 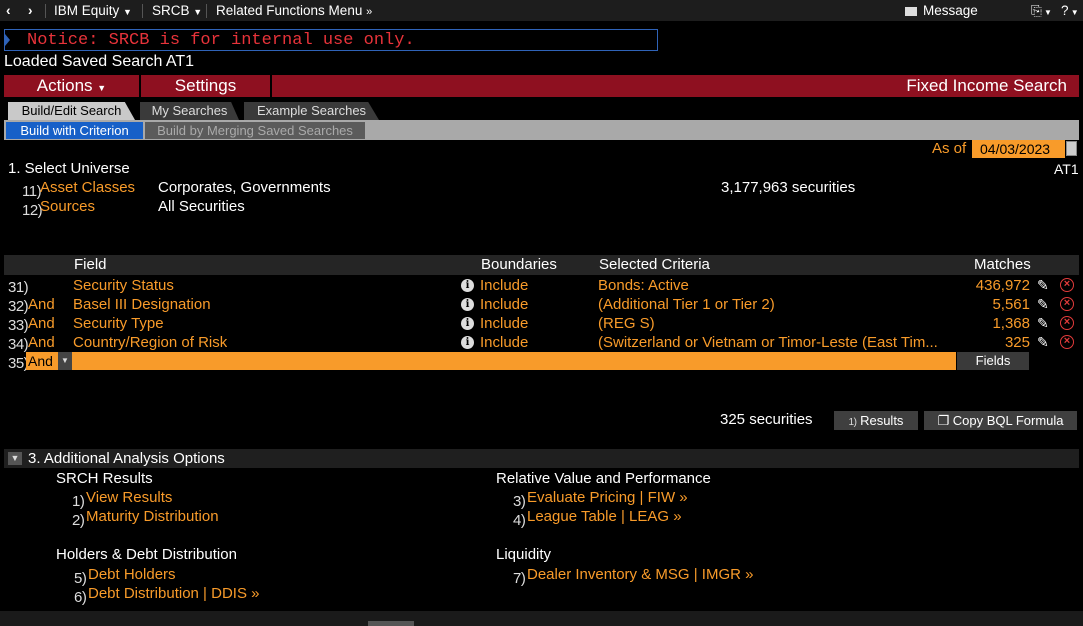 I want to click on debt-holders-link: Debt Holders, so click(x=132, y=574).